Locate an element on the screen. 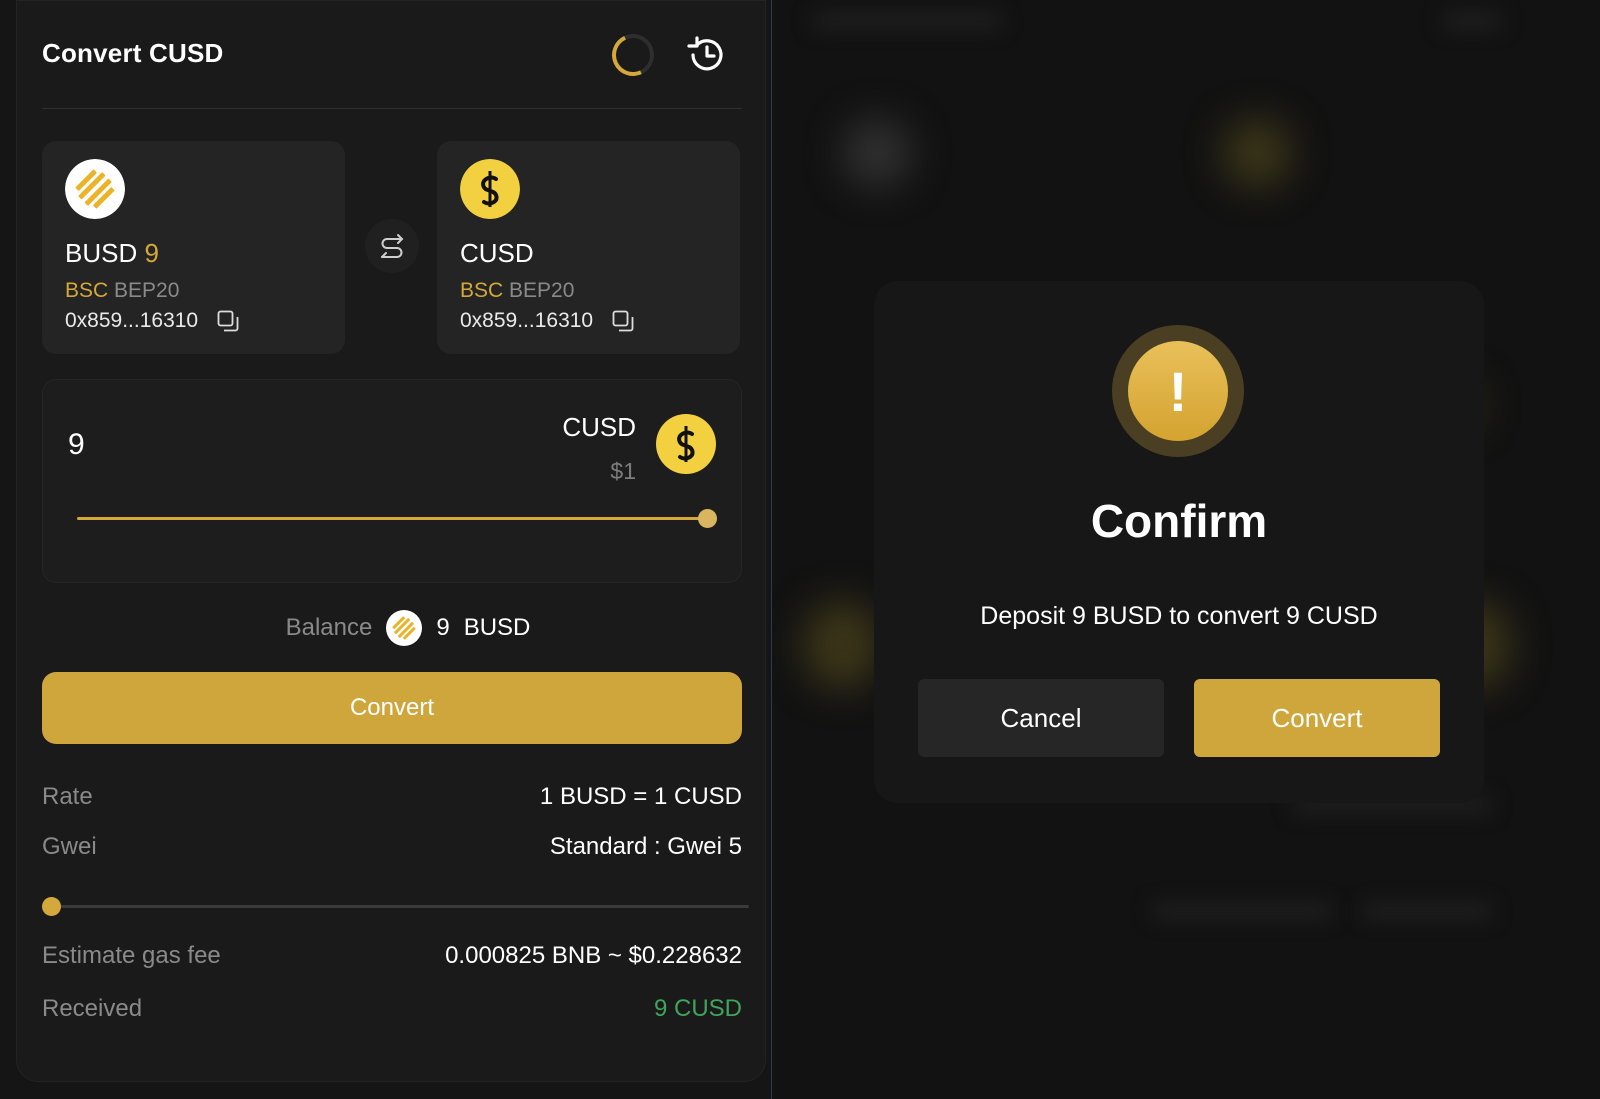 This screenshot has height=1099, width=1600. warning-mark: ! is located at coordinates (1178, 391).